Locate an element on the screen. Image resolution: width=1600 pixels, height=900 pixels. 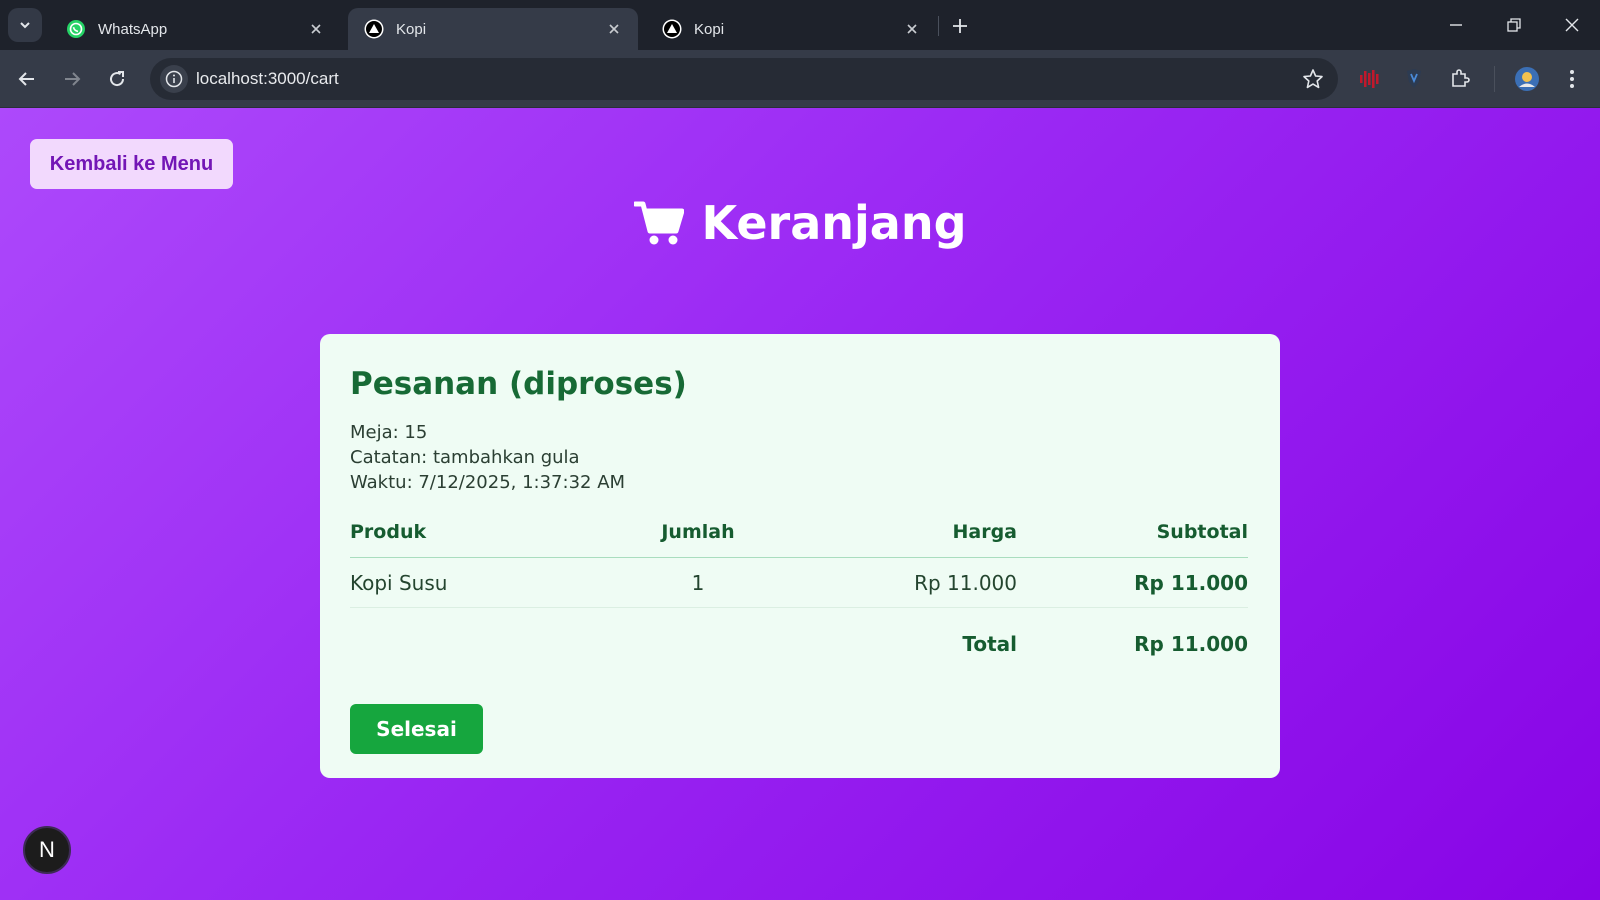
plus-icon is located at coordinates (960, 26).